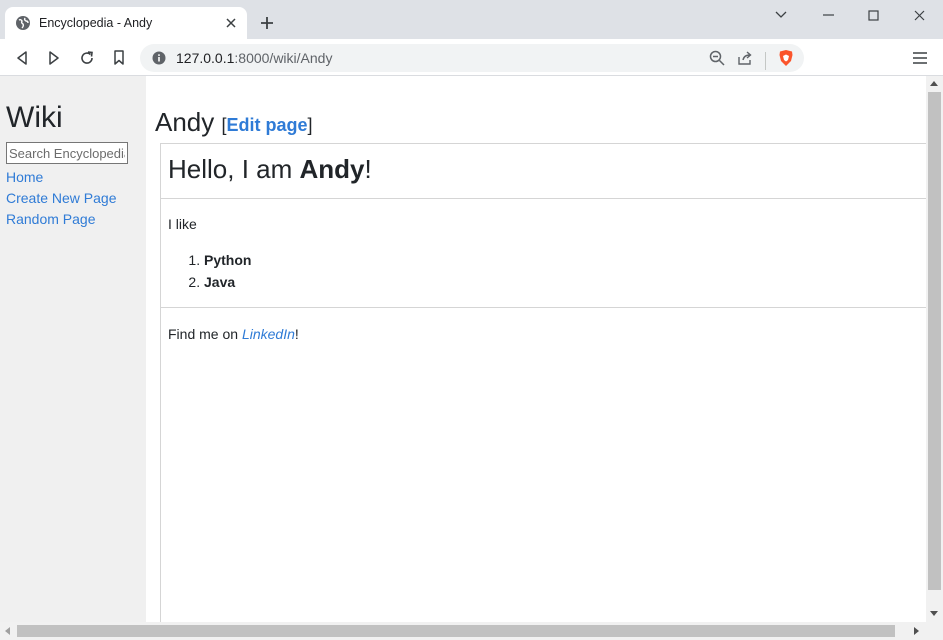 This screenshot has width=943, height=640. Describe the element at coordinates (934, 83) in the screenshot. I see `scroll-up-icon` at that location.